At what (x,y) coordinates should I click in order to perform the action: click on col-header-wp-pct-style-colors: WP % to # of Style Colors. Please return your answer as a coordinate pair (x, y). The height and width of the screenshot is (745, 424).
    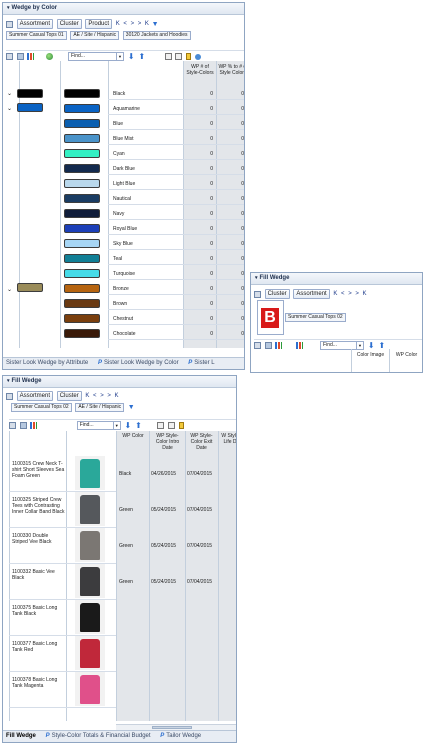
    Looking at the image, I should click on (231, 70).